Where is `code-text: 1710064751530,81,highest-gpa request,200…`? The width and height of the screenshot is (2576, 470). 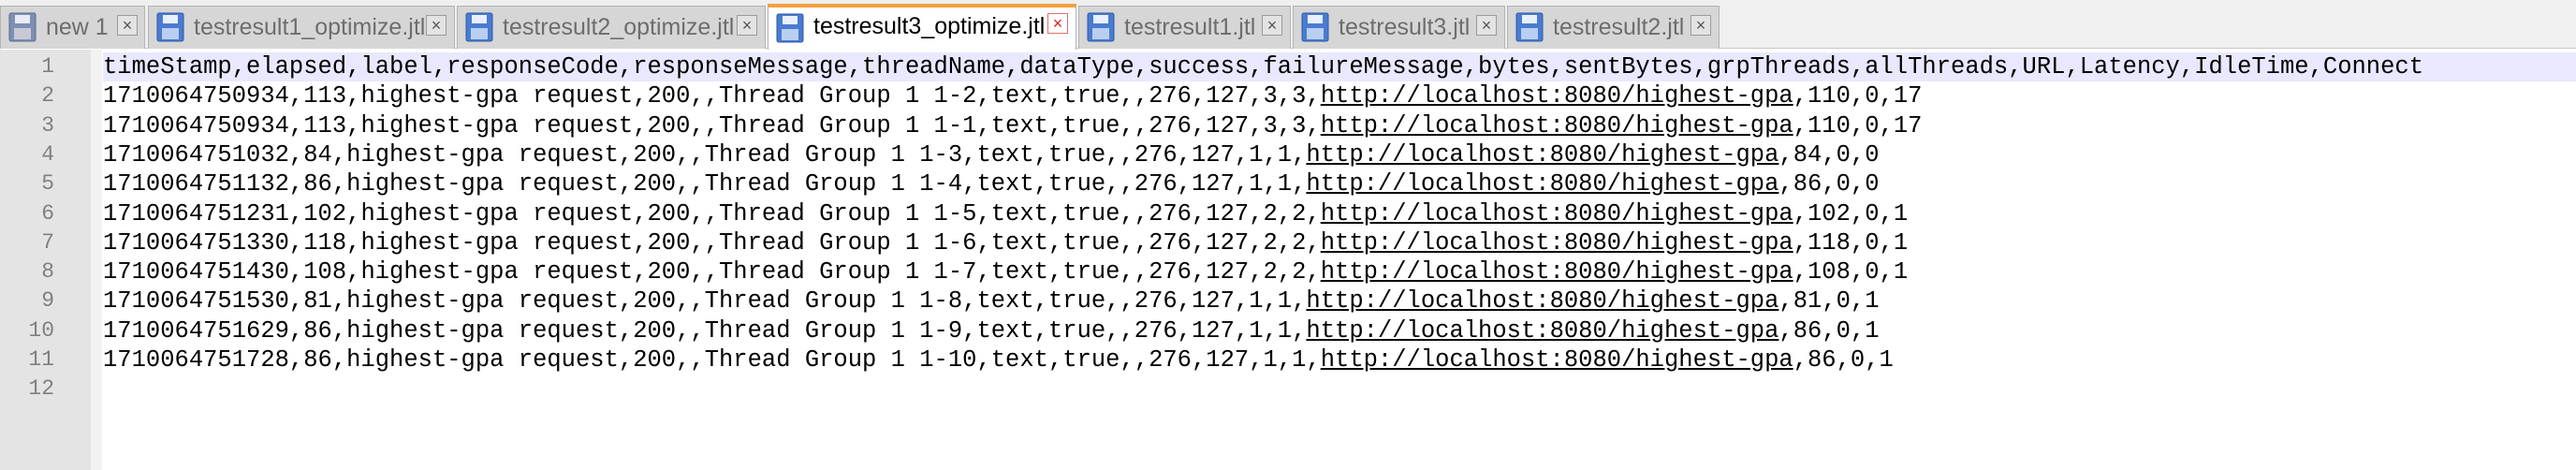 code-text: 1710064751530,81,highest-gpa request,200… is located at coordinates (705, 301).